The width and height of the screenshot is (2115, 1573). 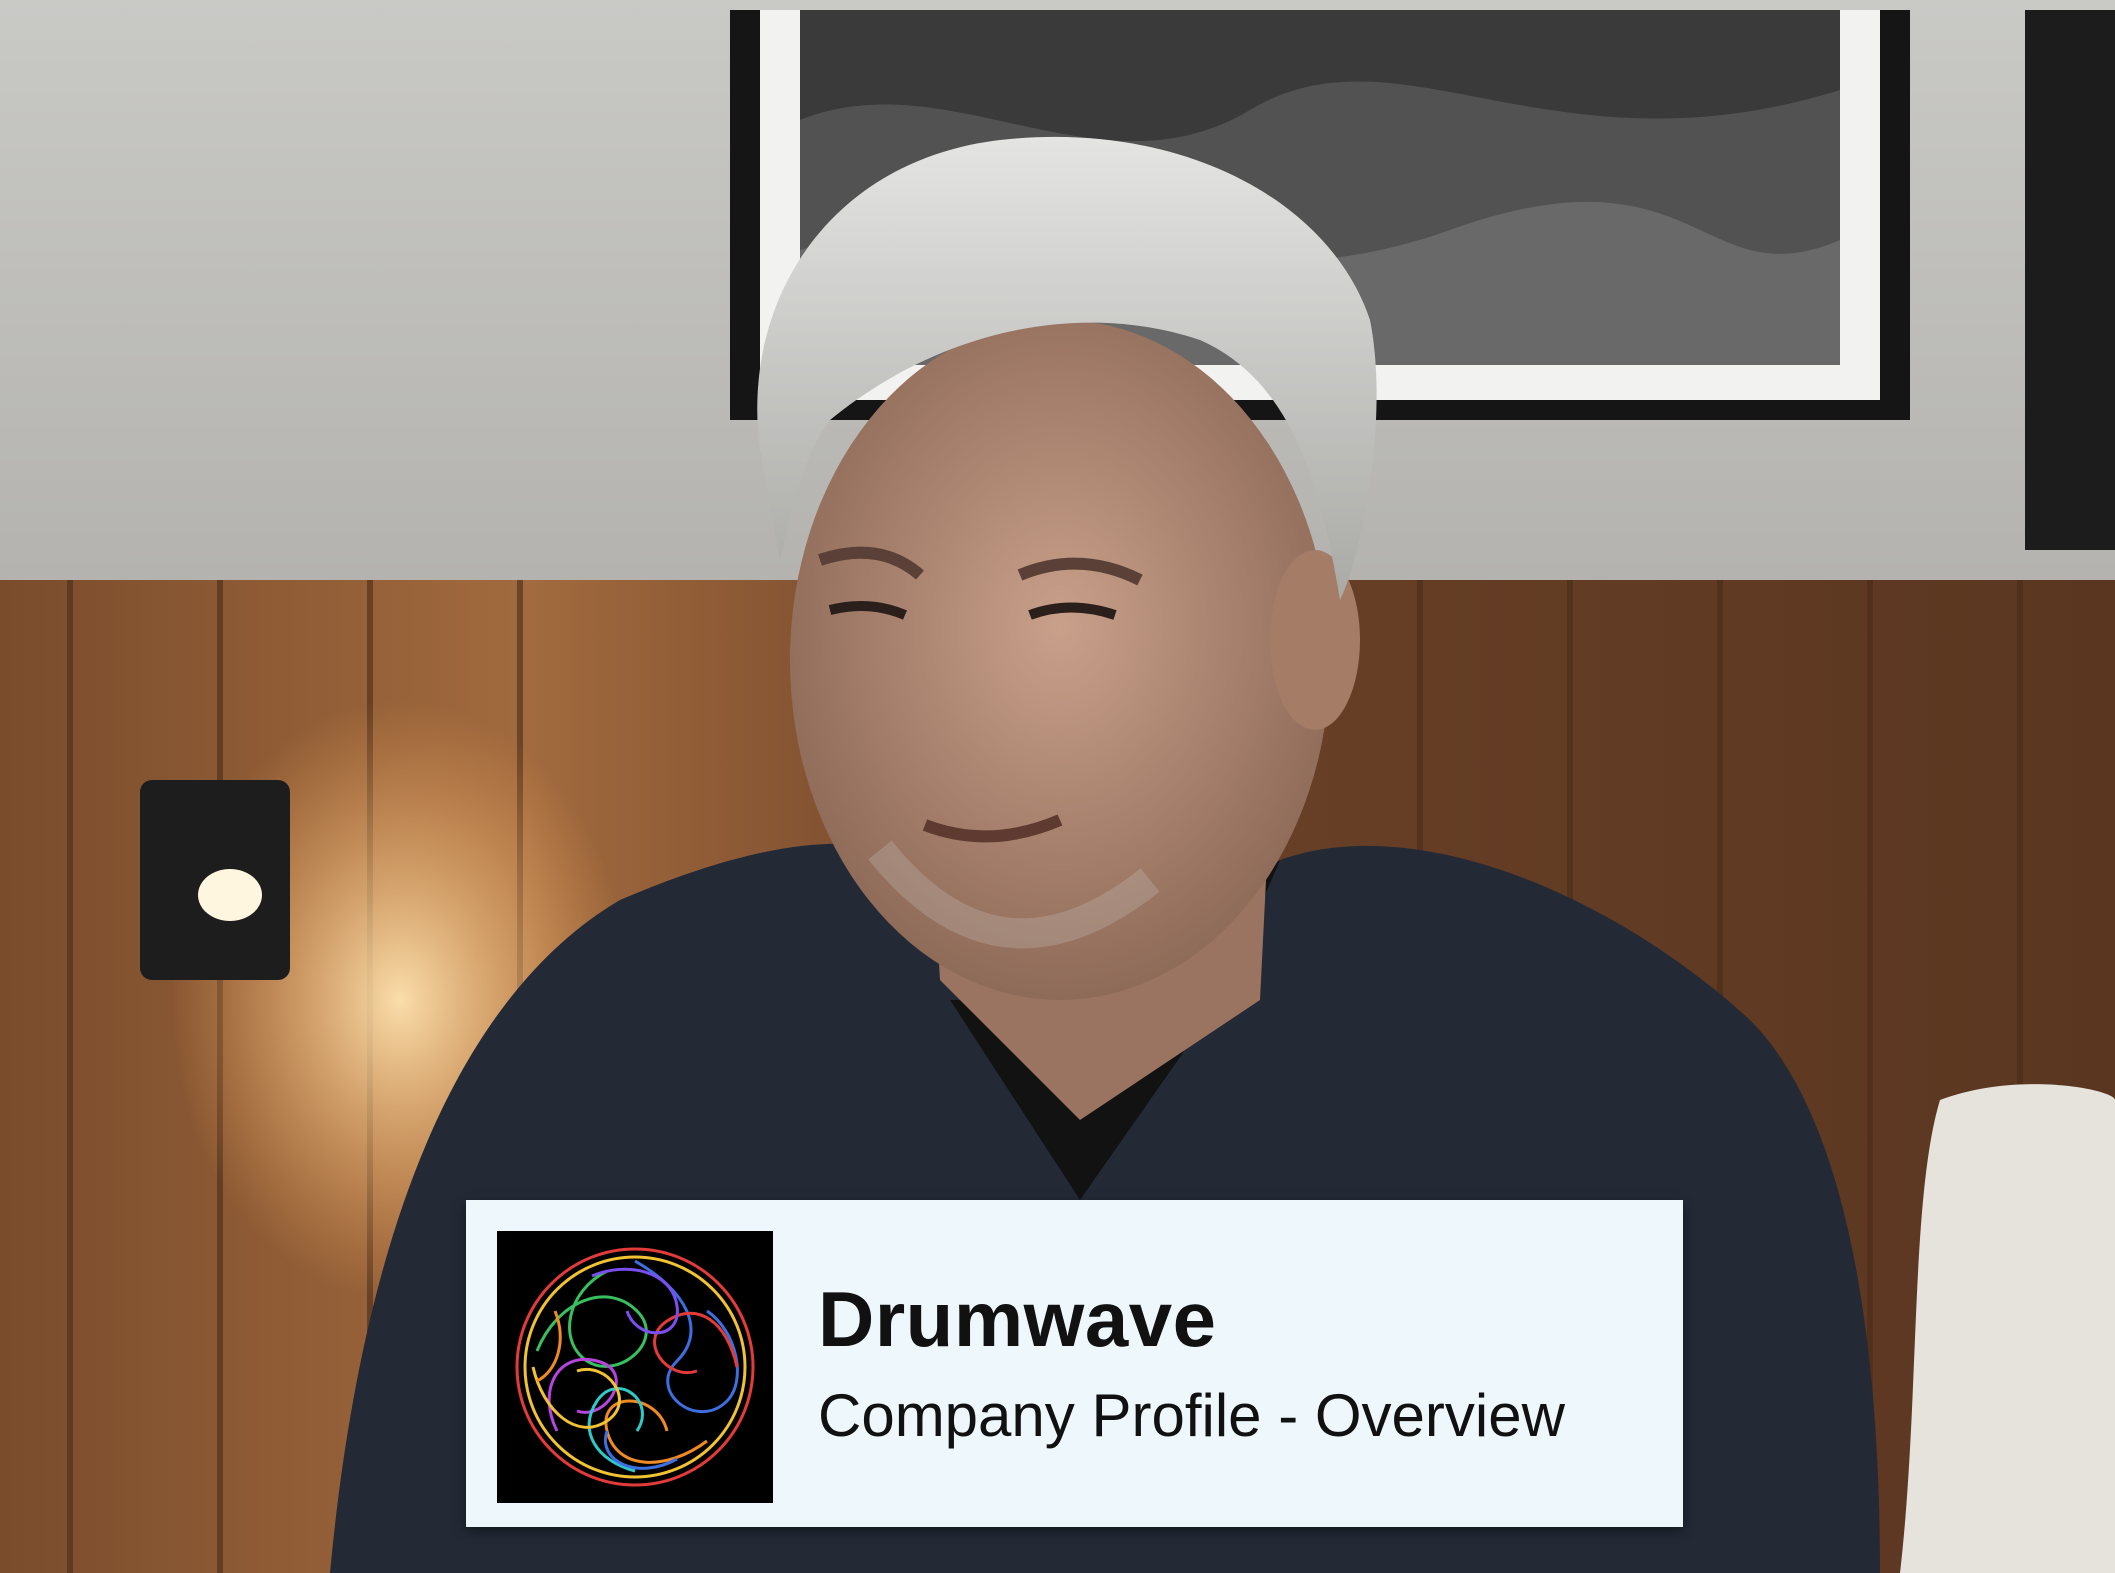 I want to click on lower-third-banner: Drumwave Company Profile - Overview, so click(x=1074, y=1363).